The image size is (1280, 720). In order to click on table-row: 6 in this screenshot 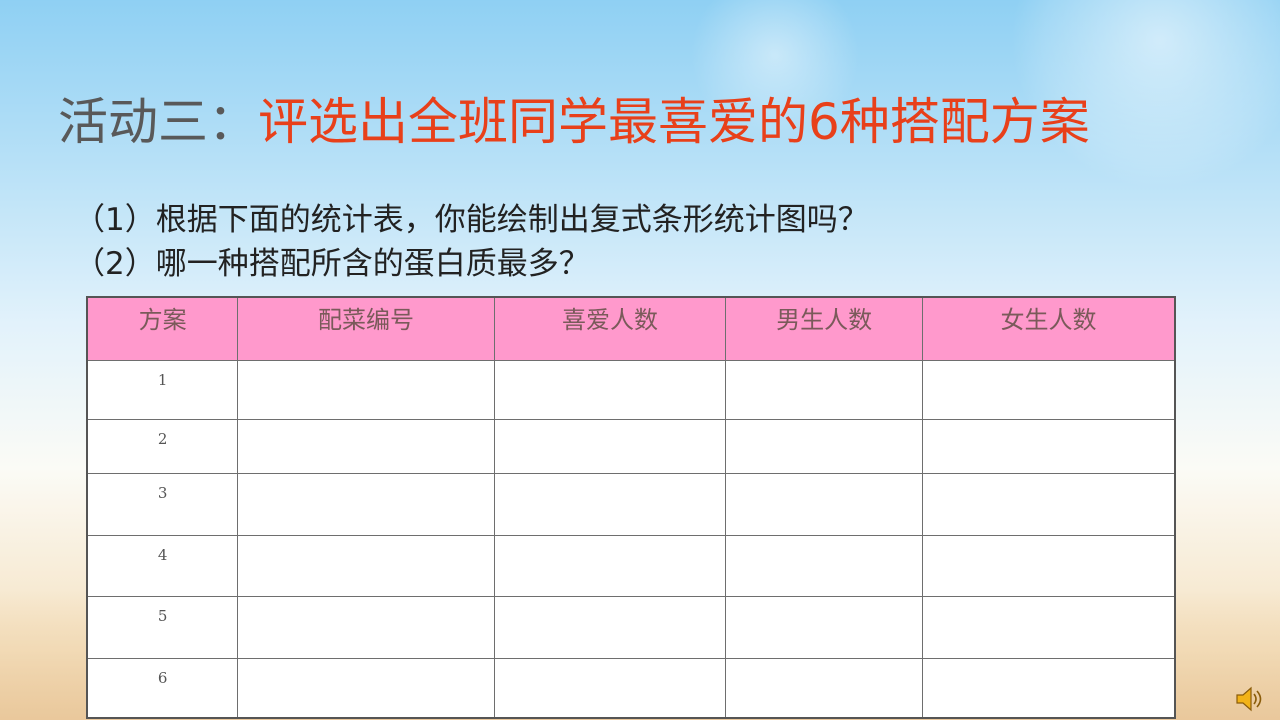, I will do `click(631, 688)`.